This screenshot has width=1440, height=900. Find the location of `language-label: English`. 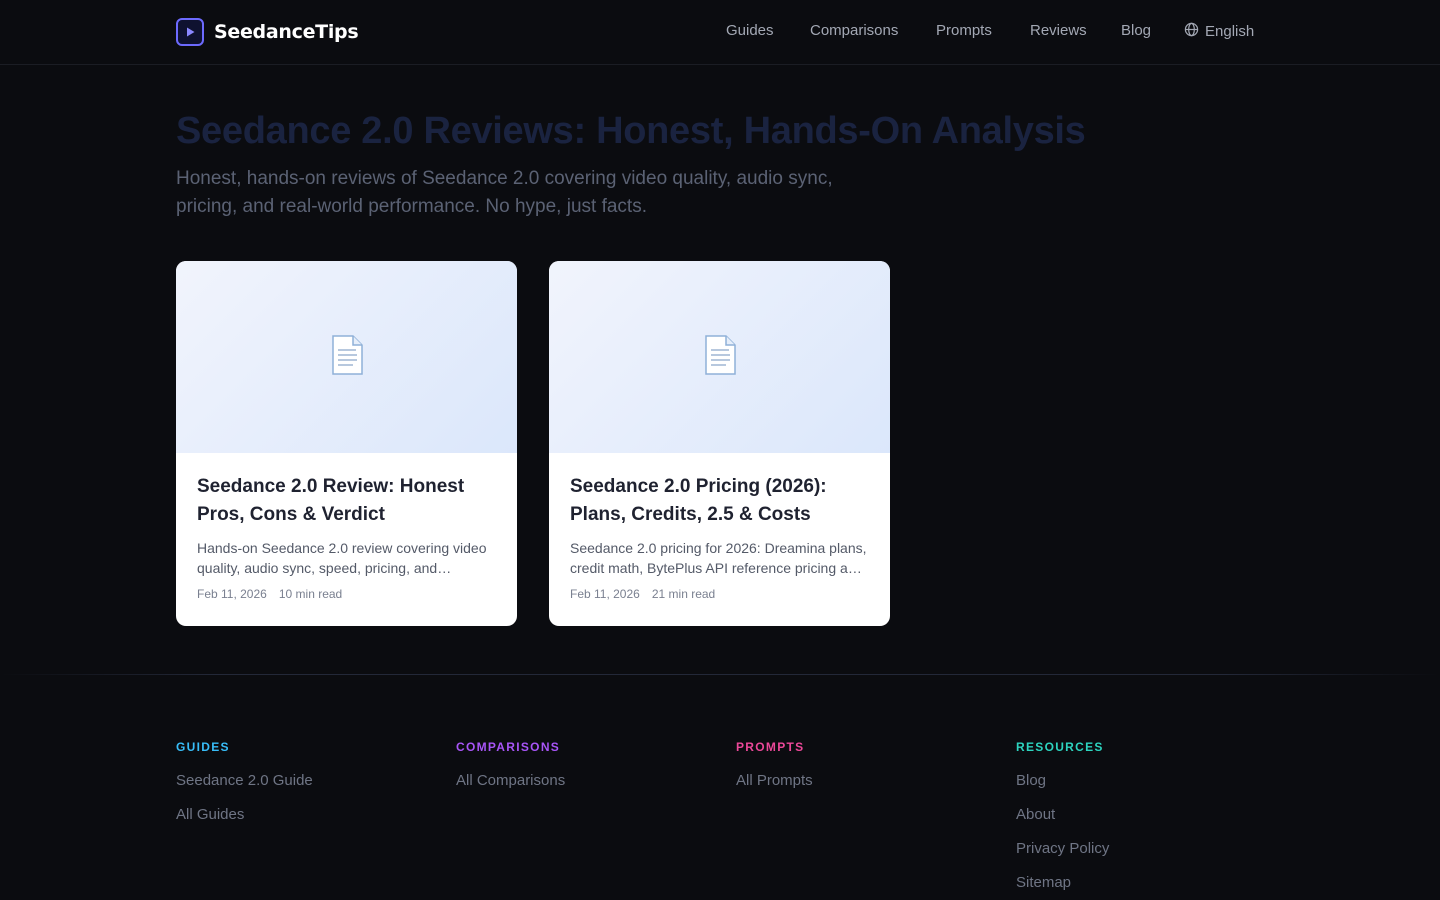

language-label: English is located at coordinates (1230, 31).